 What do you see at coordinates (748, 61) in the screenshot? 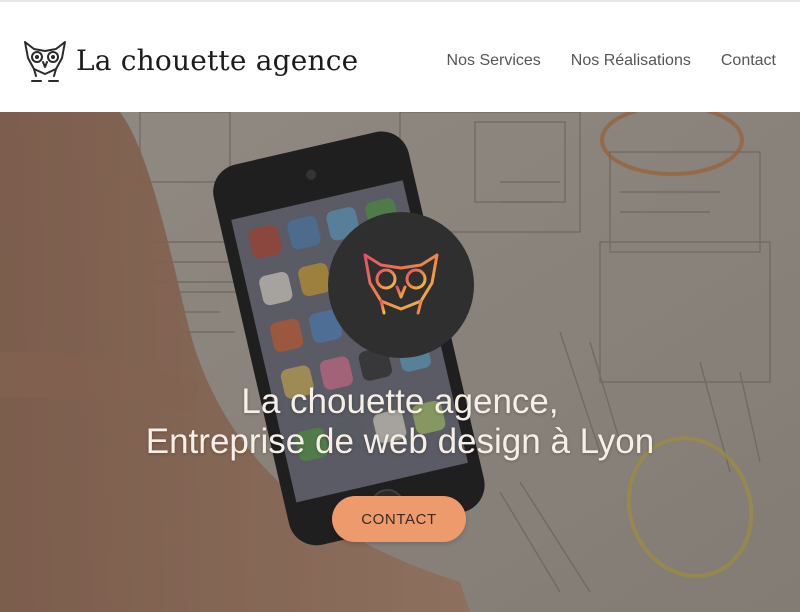
I see `nav-link-contact: Contact` at bounding box center [748, 61].